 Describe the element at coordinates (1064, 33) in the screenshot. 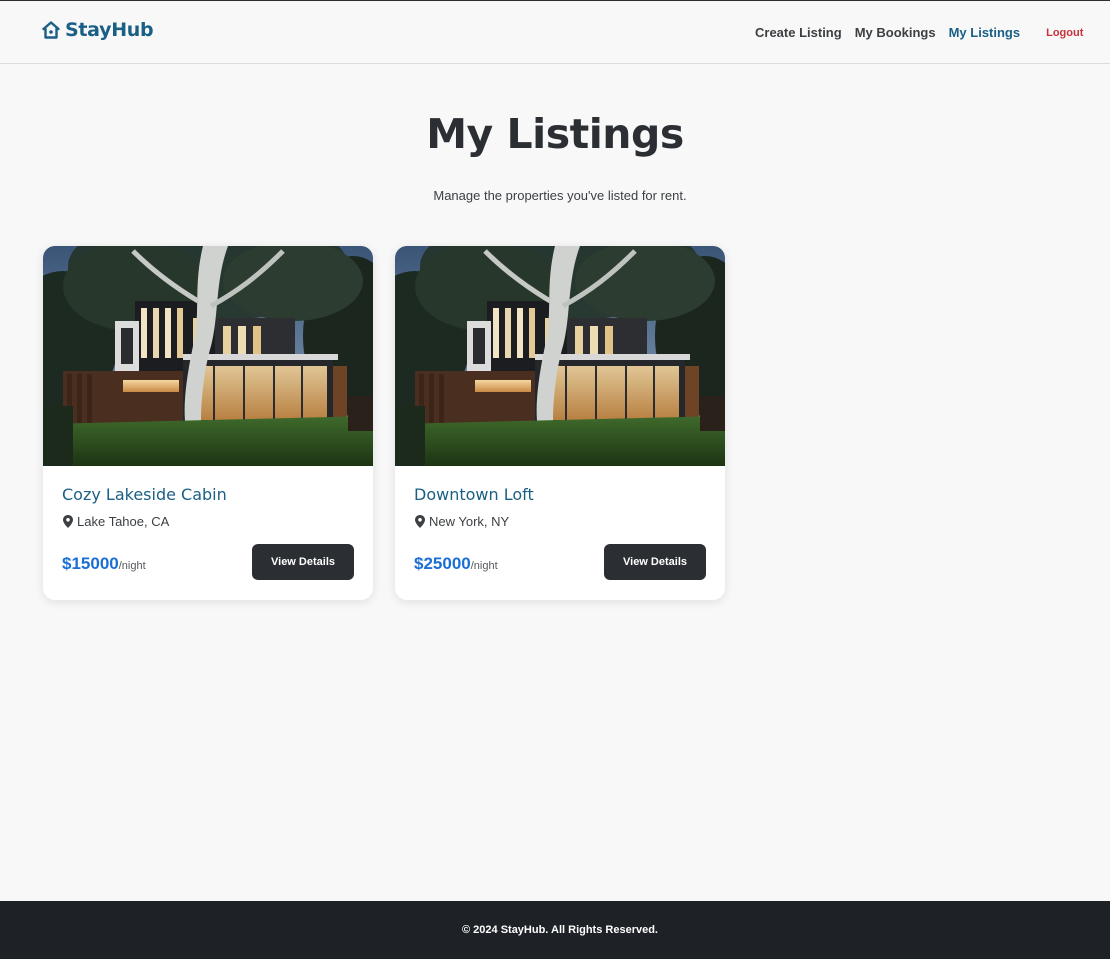

I see `logout-button: Logout` at that location.